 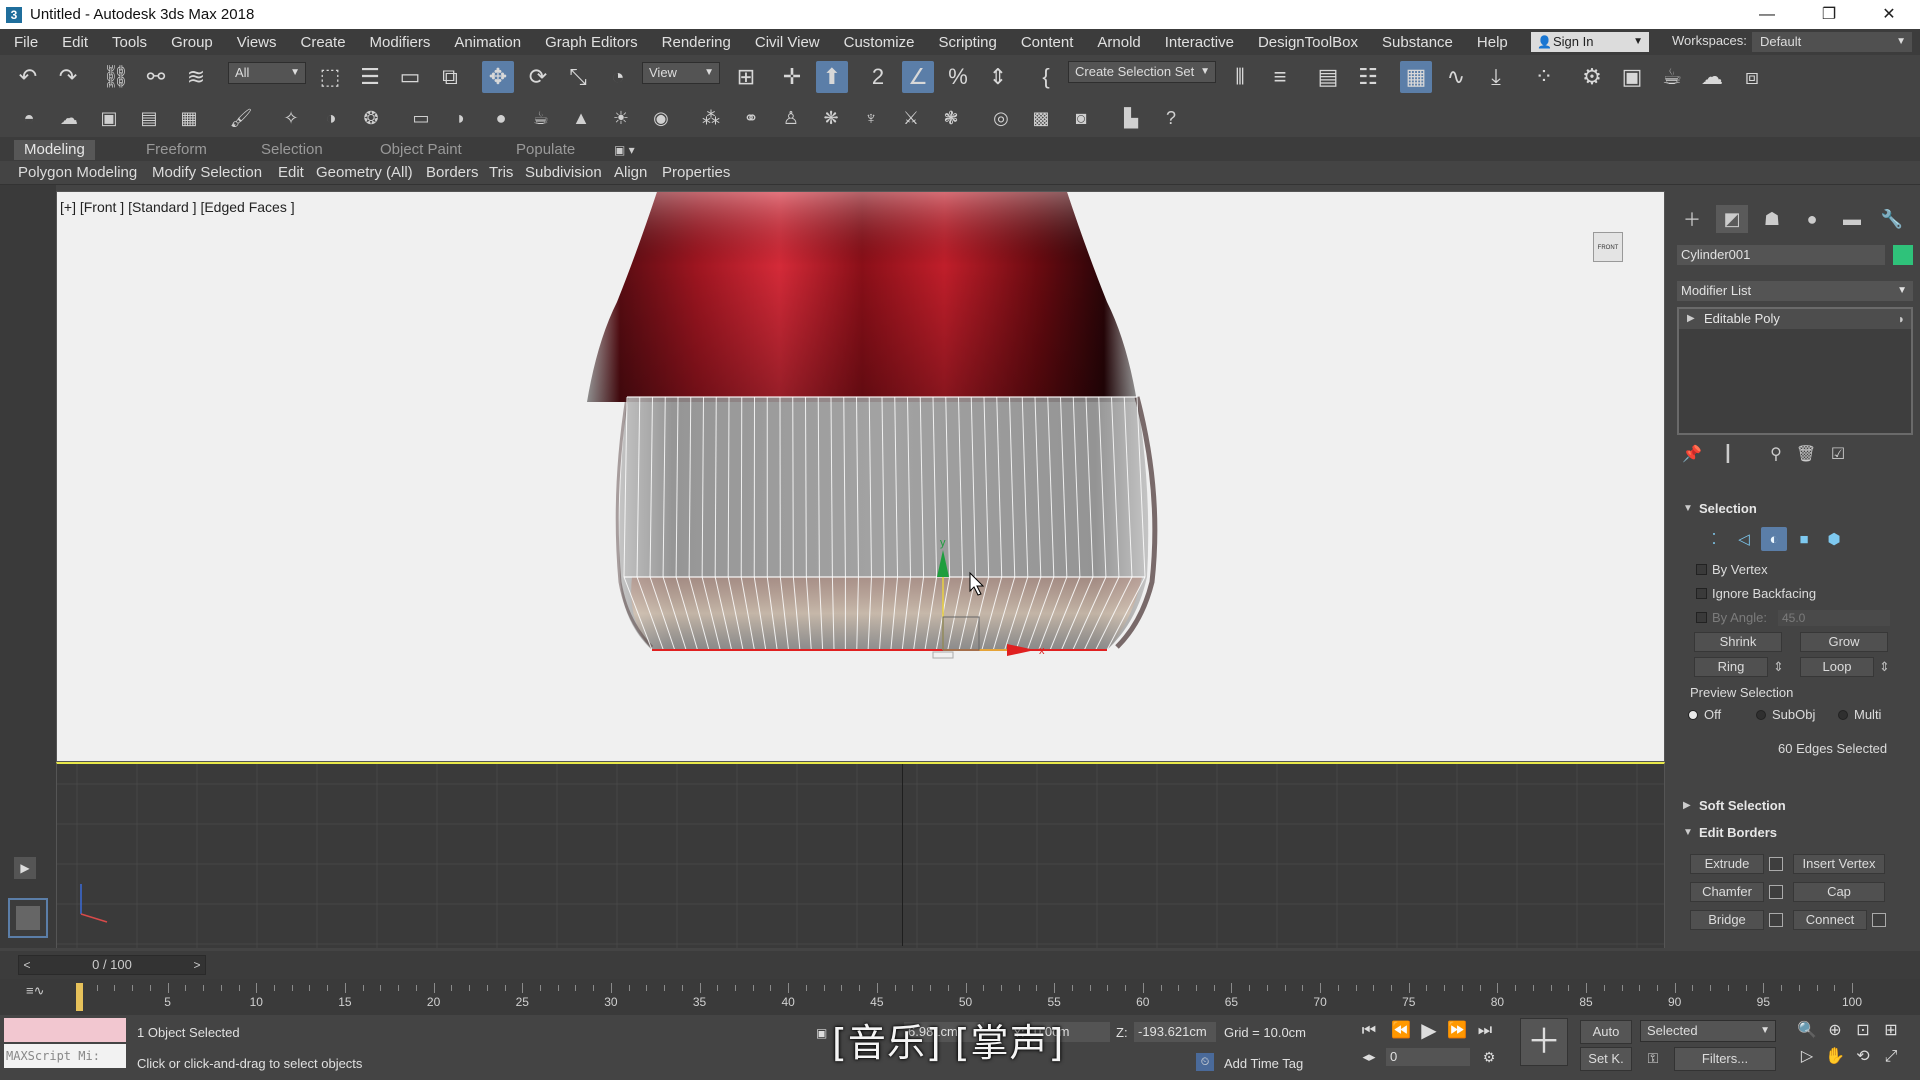 What do you see at coordinates (330, 77) in the screenshot?
I see `select-object-icon: ⬚` at bounding box center [330, 77].